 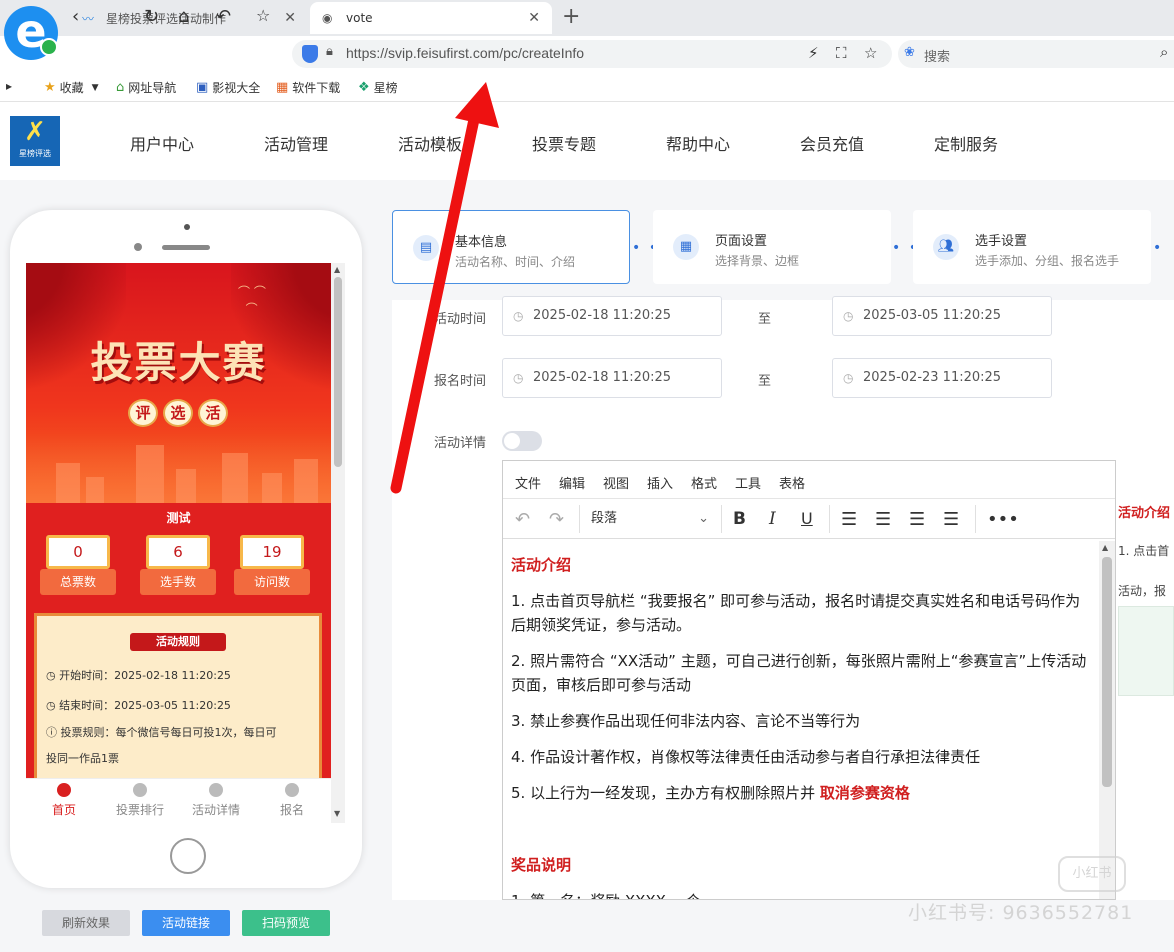 What do you see at coordinates (31, 33) in the screenshot?
I see `browser-logo-icon: e` at bounding box center [31, 33].